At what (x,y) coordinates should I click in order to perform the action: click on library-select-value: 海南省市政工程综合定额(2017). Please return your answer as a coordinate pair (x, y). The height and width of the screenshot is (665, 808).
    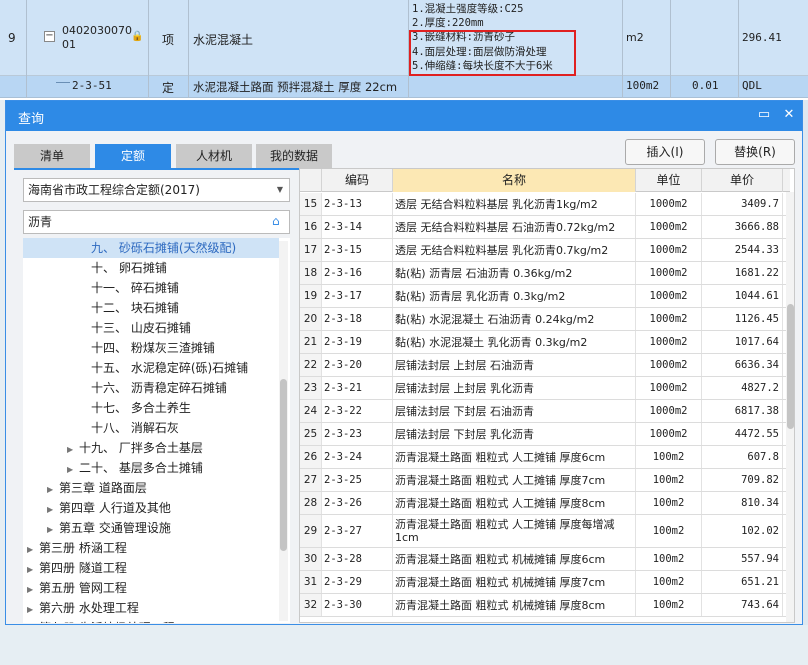
    Looking at the image, I should click on (114, 190).